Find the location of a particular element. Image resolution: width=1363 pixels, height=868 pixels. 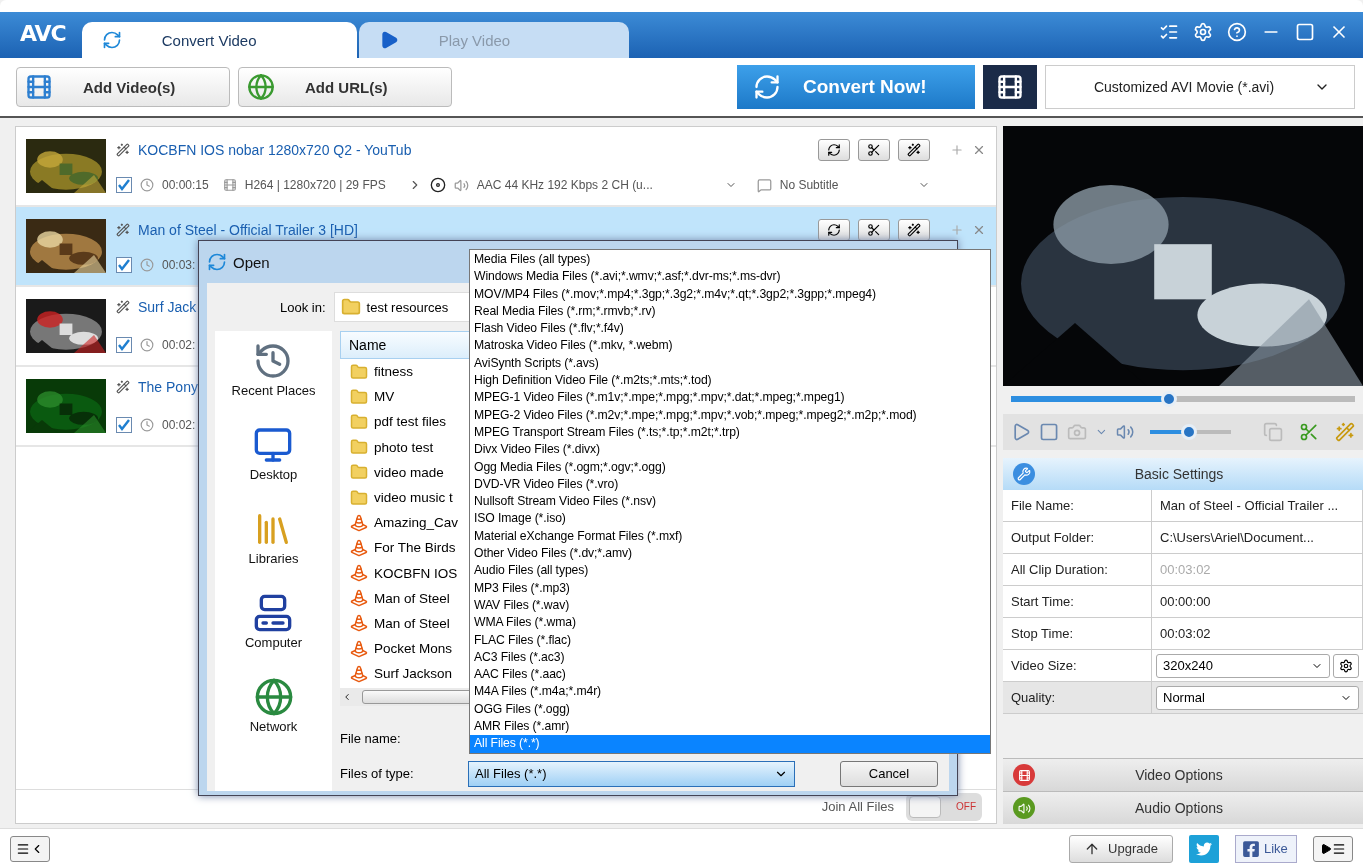

setting-label: Stop Time: is located at coordinates (1077, 633).